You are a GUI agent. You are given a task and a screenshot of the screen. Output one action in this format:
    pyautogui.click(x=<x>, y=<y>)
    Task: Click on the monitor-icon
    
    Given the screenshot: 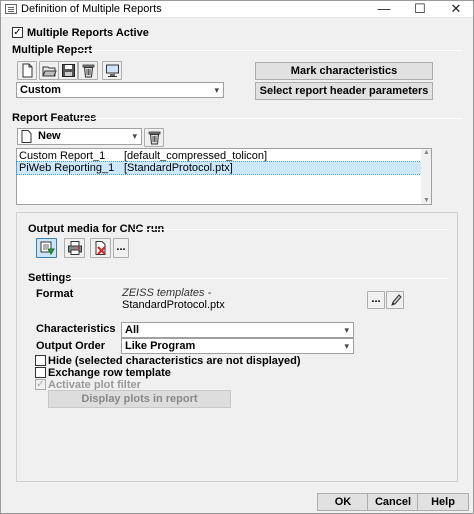 What is the action you would take?
    pyautogui.click(x=112, y=70)
    